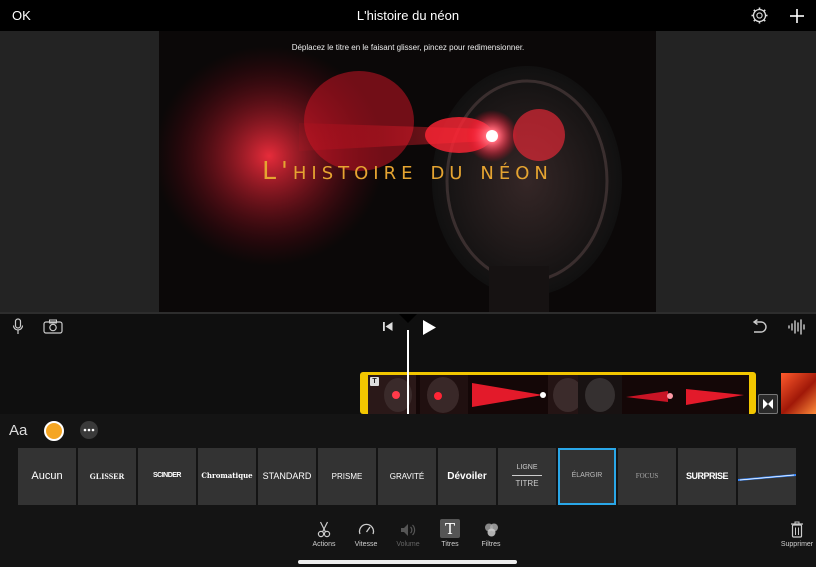 This screenshot has height=567, width=816. I want to click on title-style-label-line1: LIGNE, so click(527, 467).